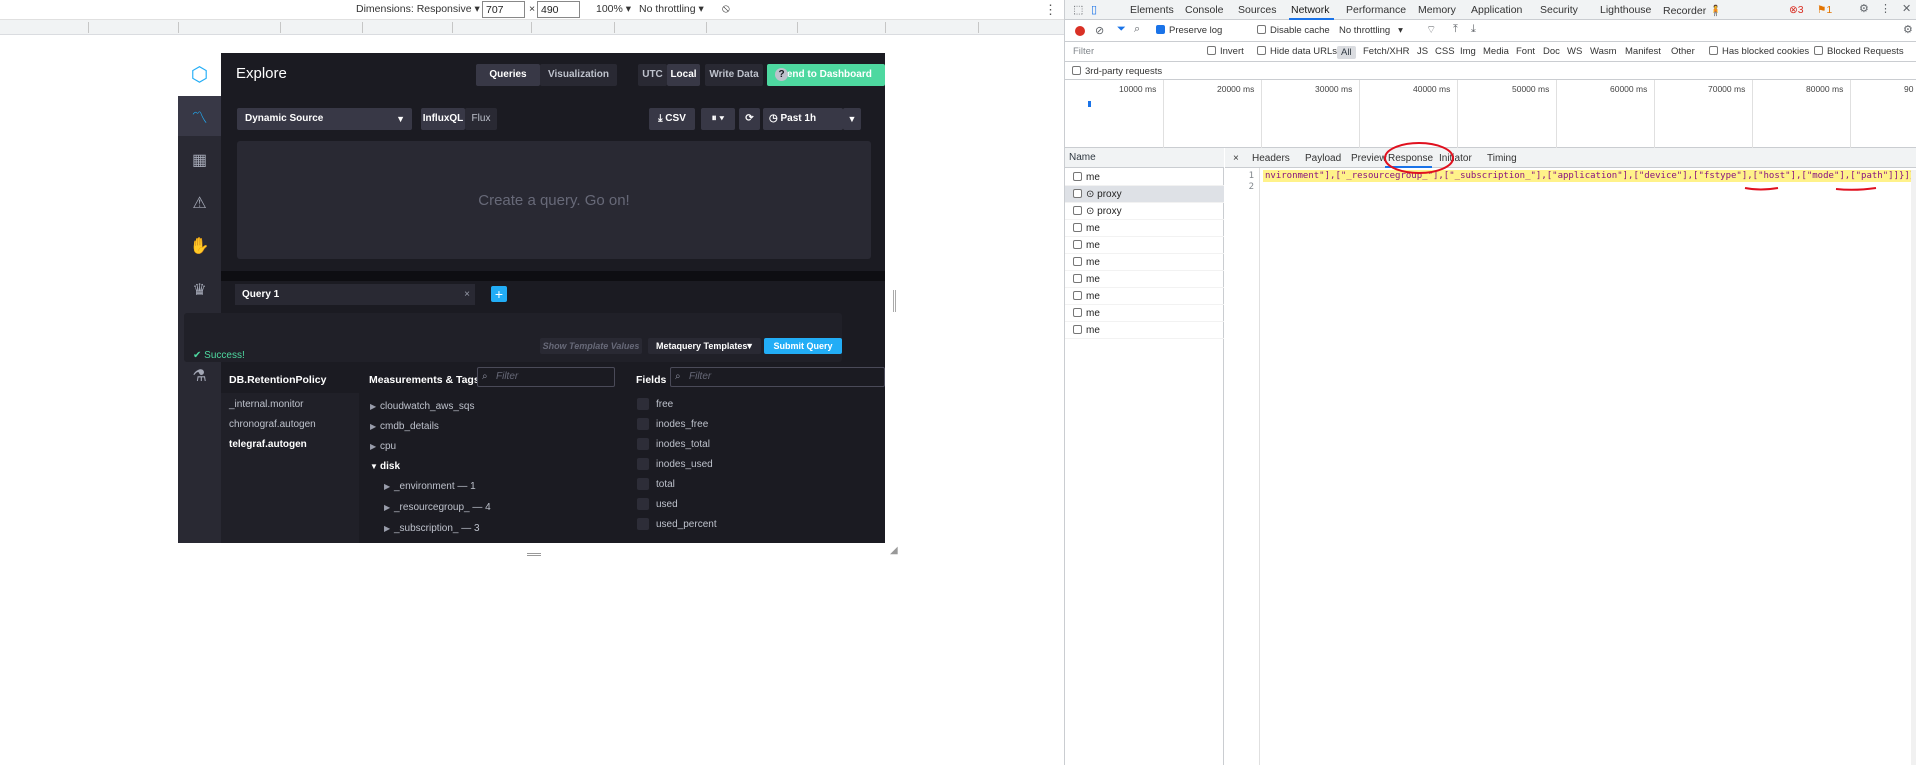  I want to click on time-range-dropdown: ◷ Past 1h, so click(803, 119).